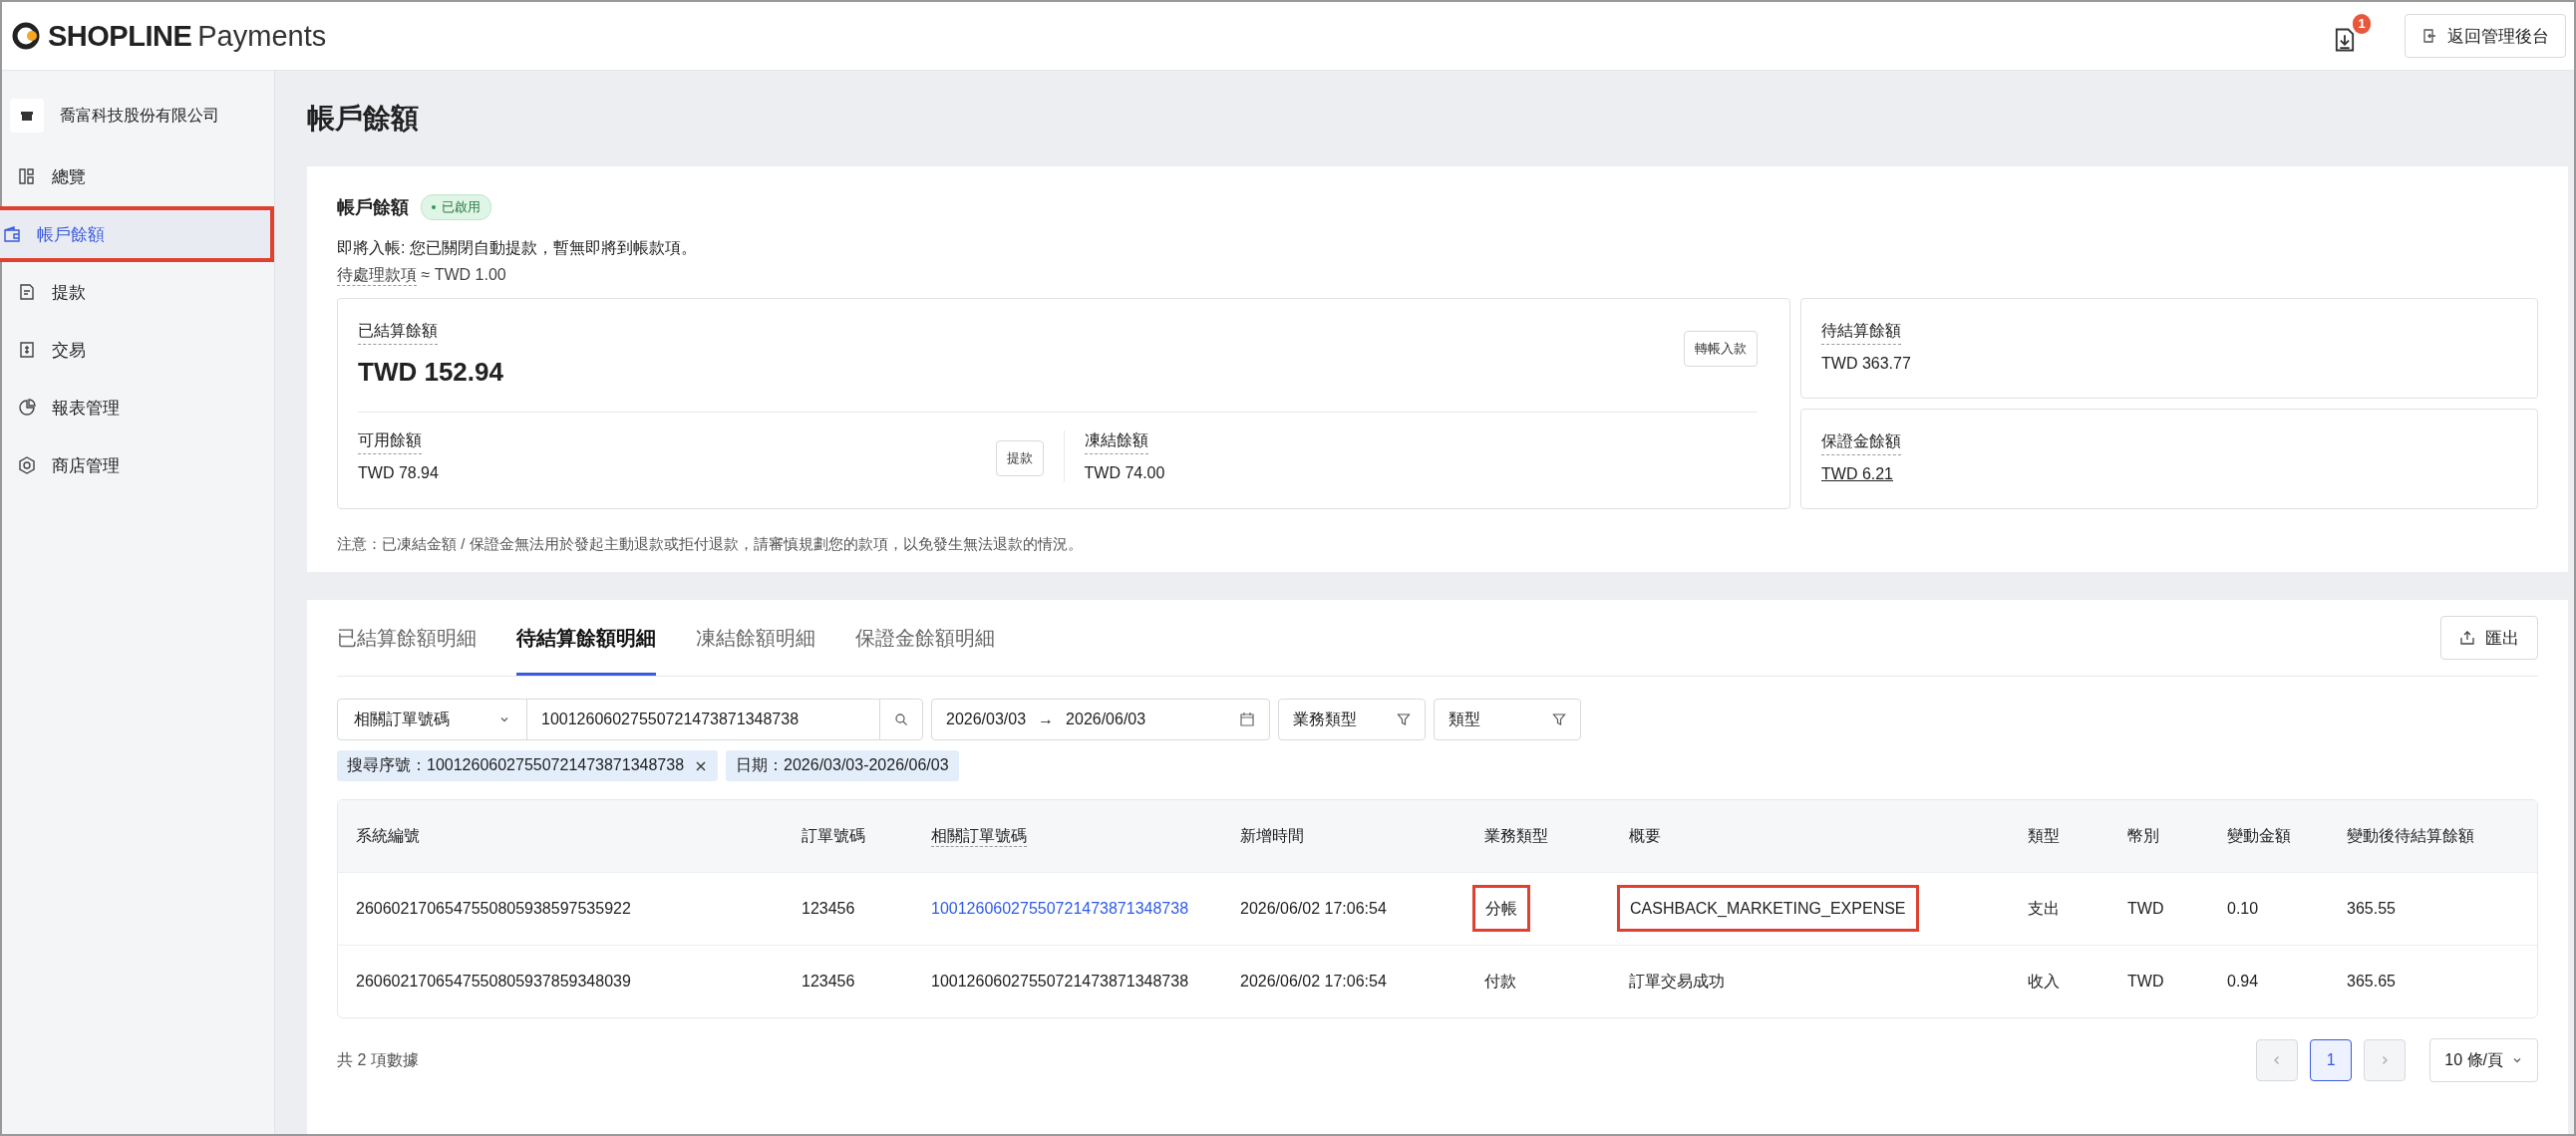  Describe the element at coordinates (2371, 982) in the screenshot. I see `table-cell: 365.65` at that location.